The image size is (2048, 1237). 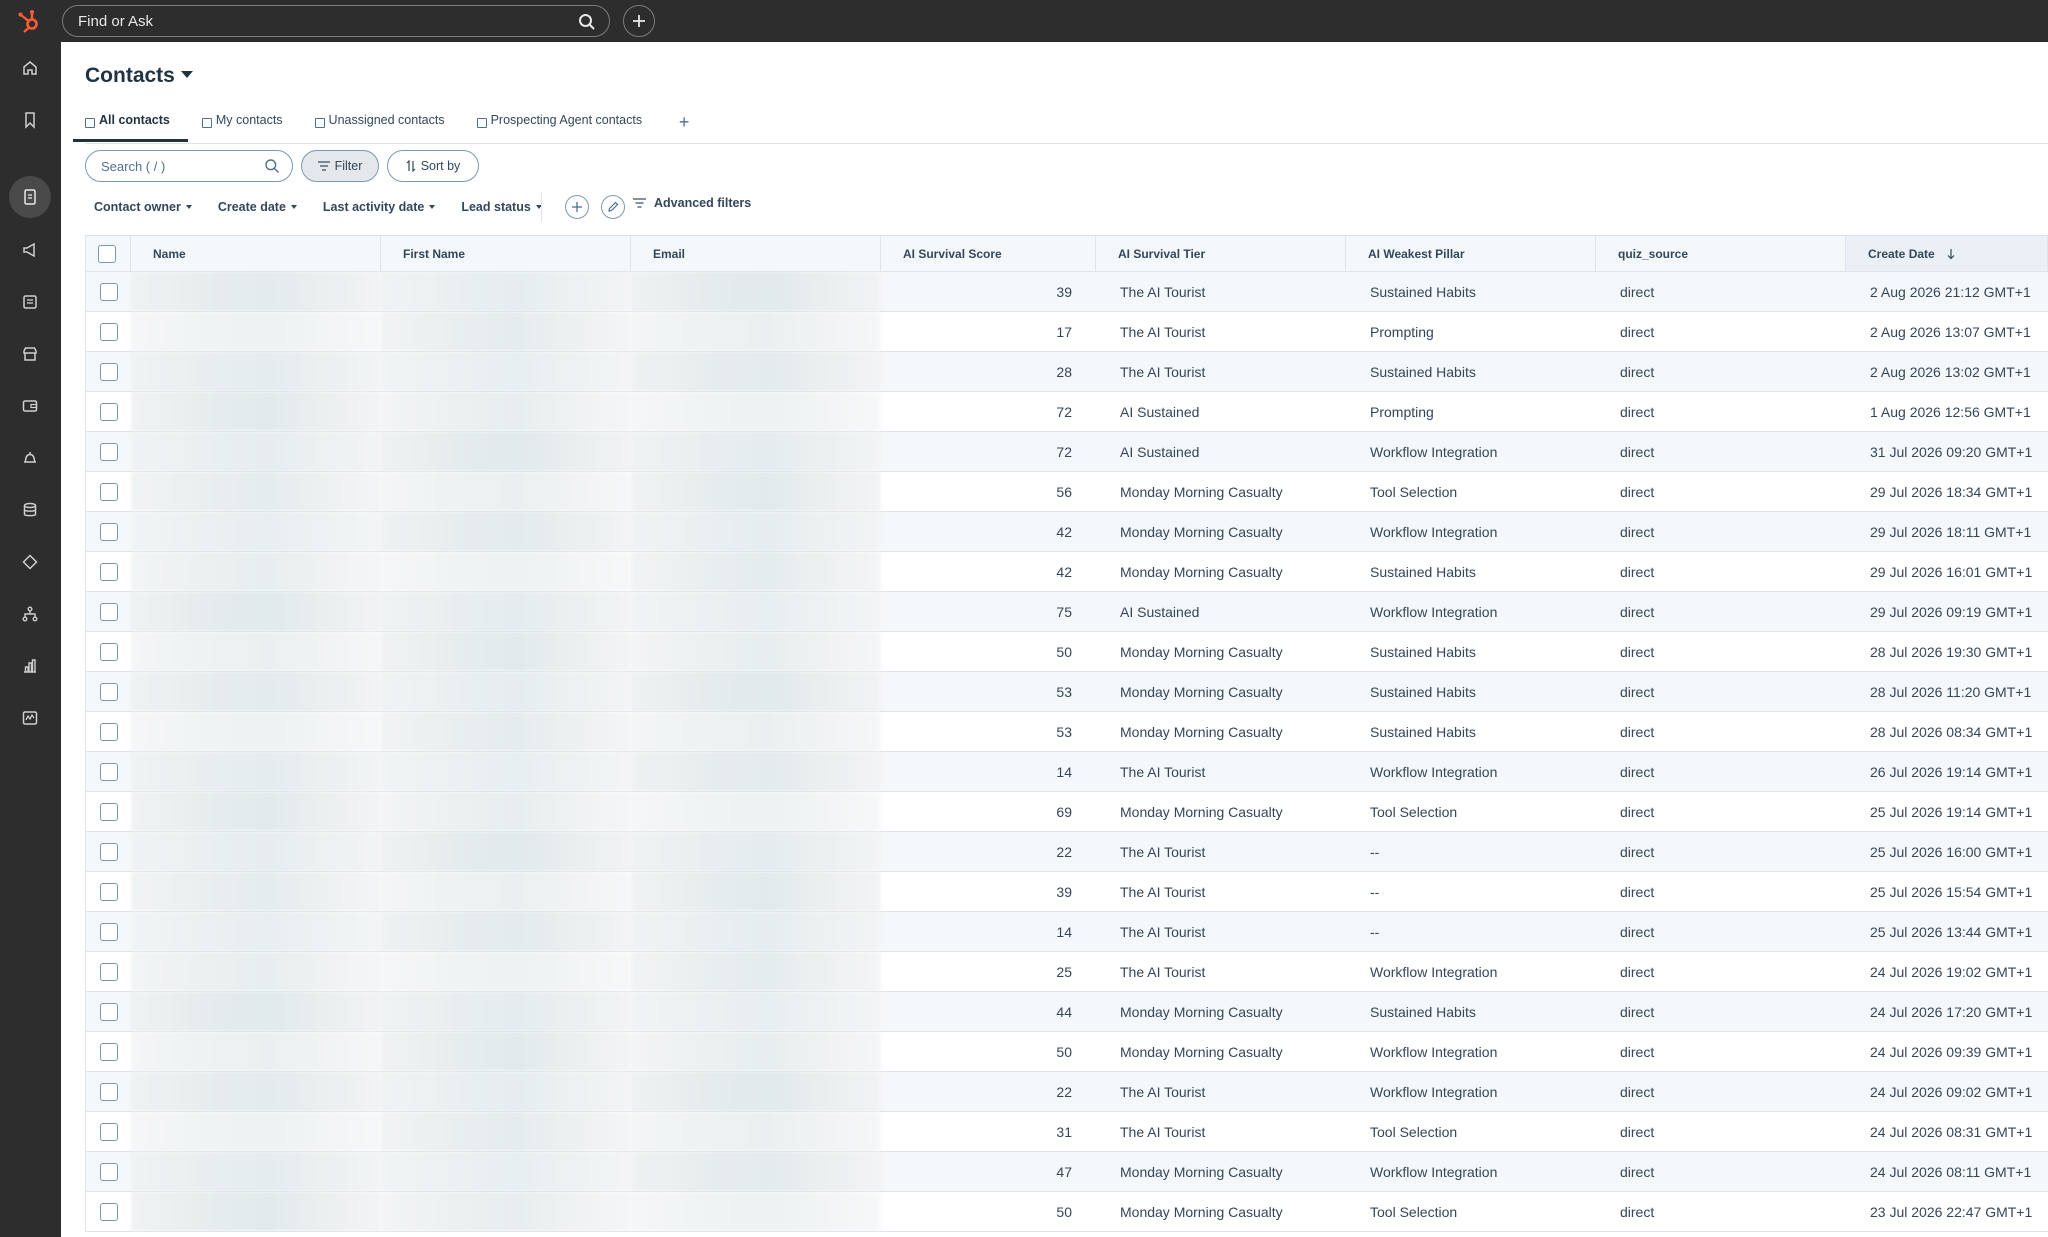 I want to click on create-date-cell: 31 Jul 2026 09:20 GMT+1, so click(x=1946, y=451).